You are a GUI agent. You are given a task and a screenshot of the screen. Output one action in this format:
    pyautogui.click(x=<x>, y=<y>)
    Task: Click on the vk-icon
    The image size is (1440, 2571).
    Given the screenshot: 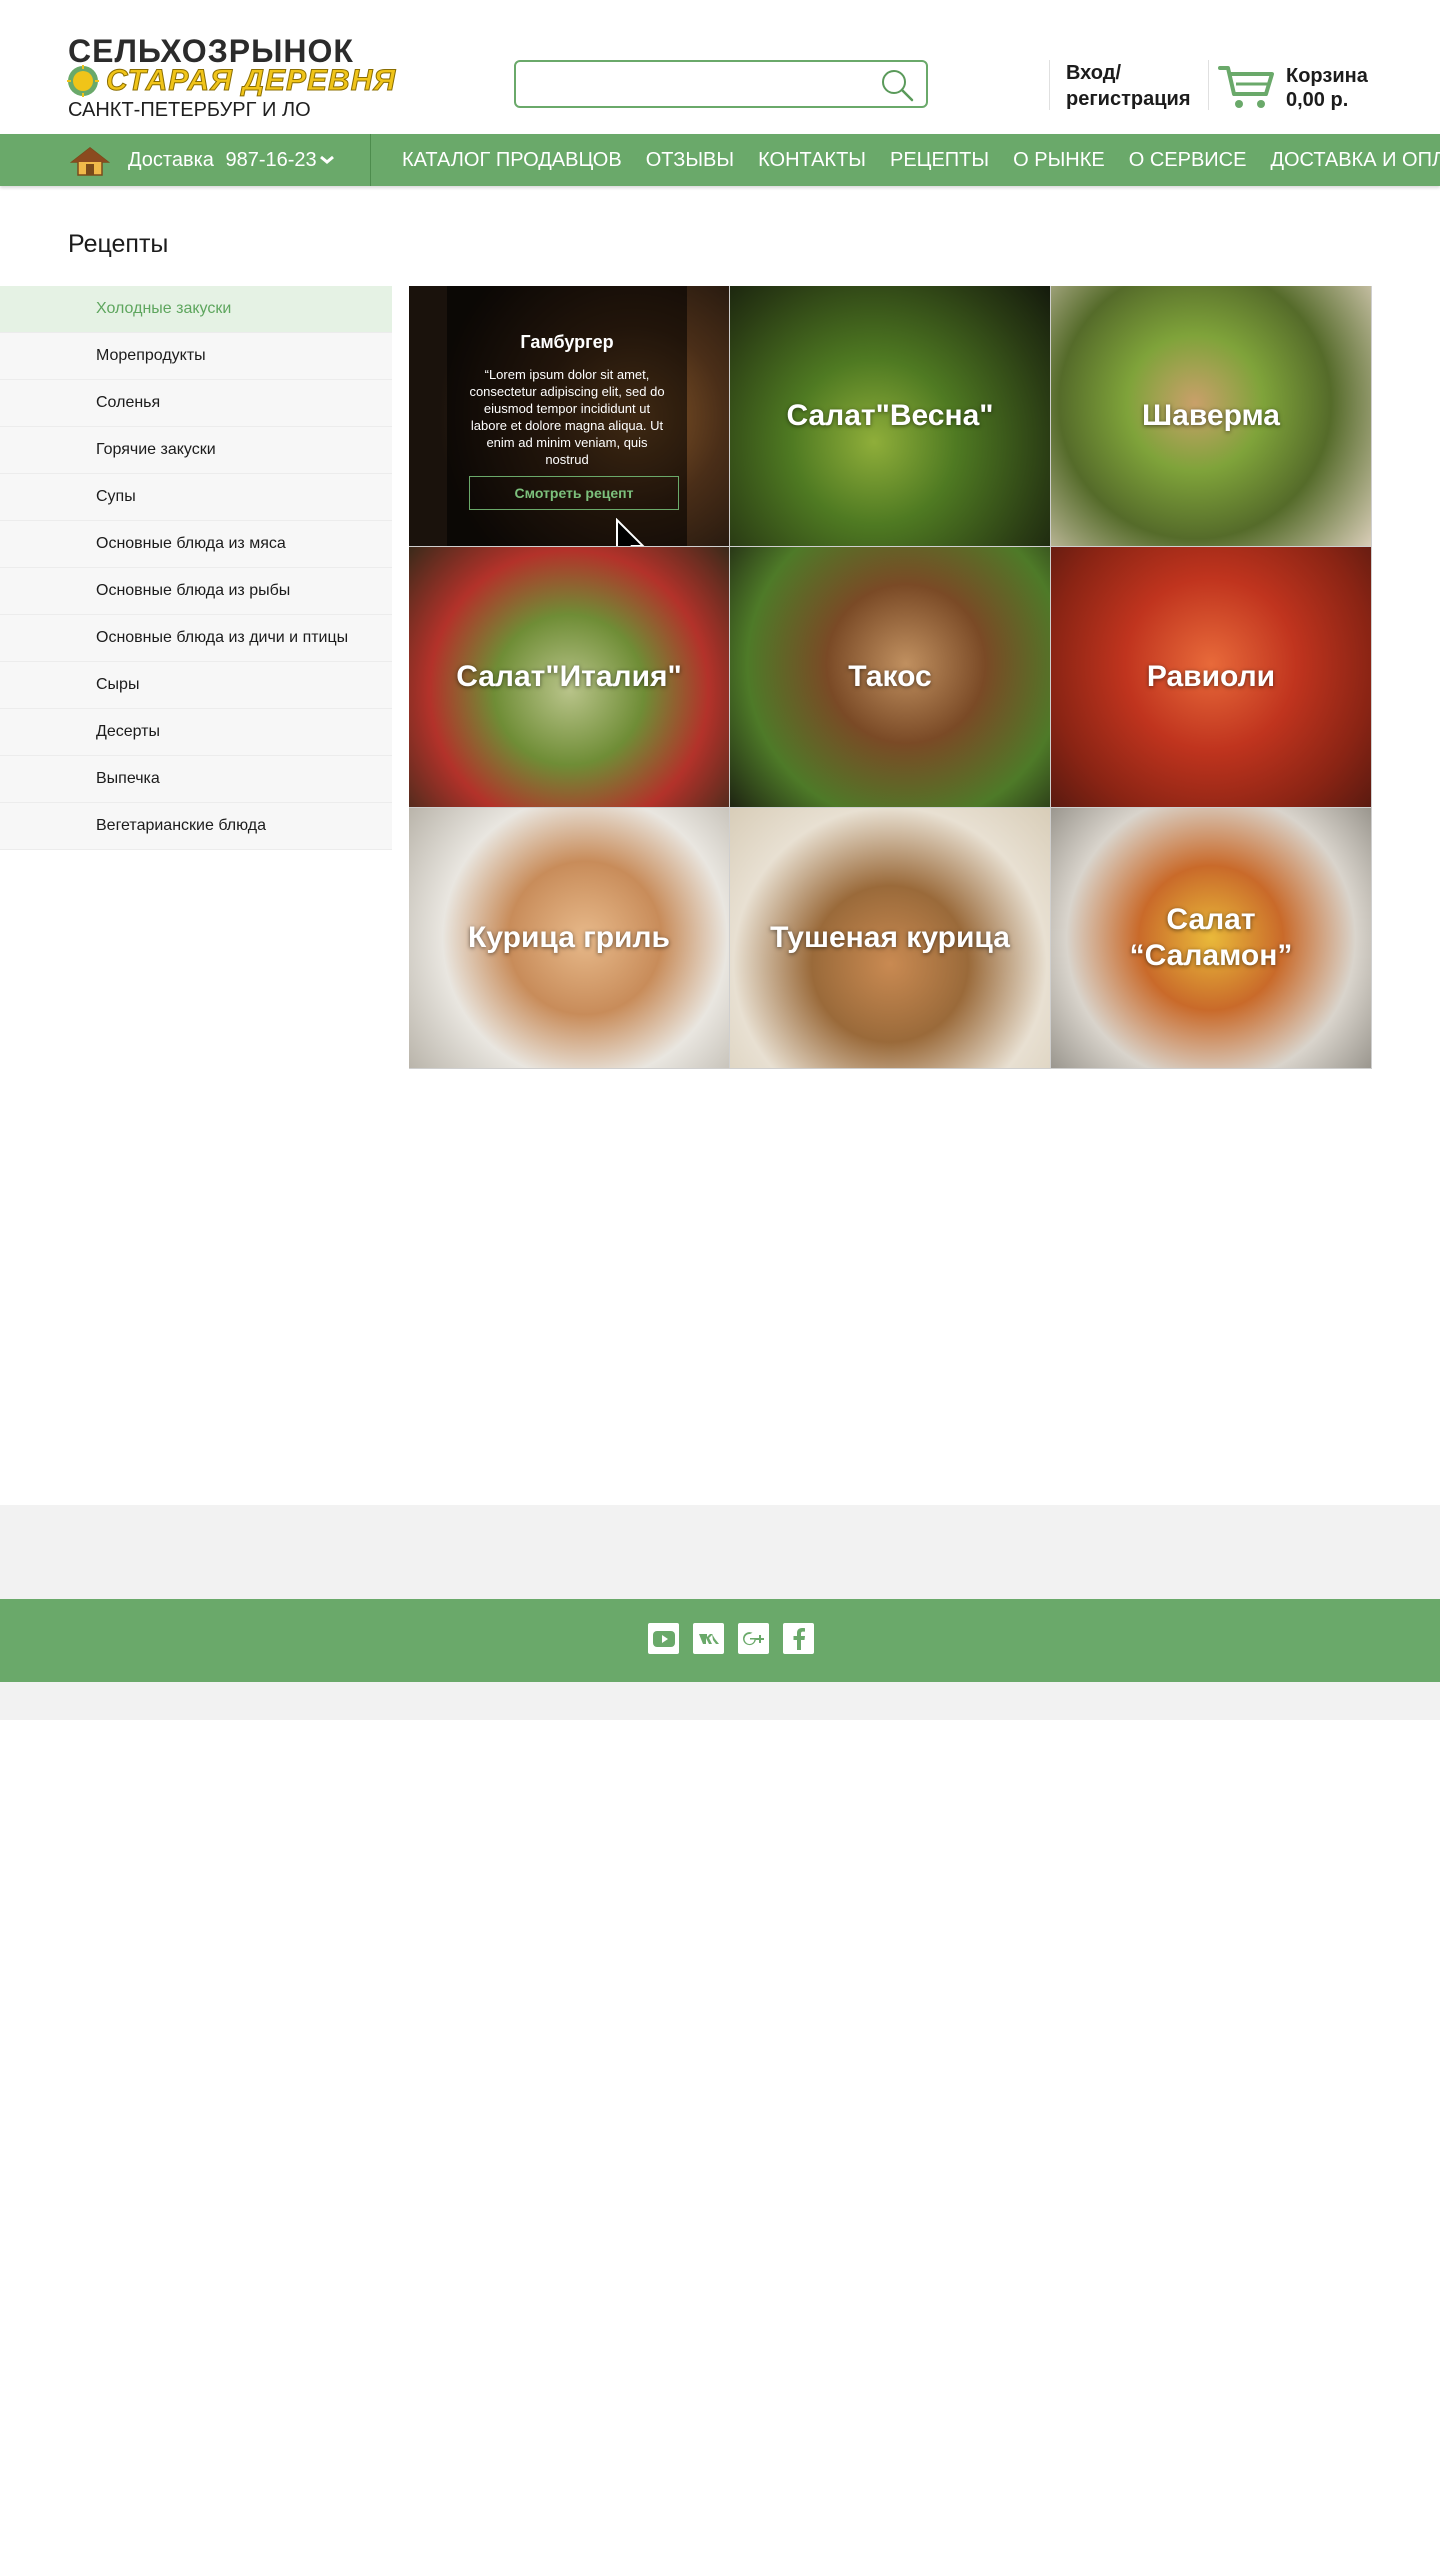 What is the action you would take?
    pyautogui.click(x=708, y=1638)
    